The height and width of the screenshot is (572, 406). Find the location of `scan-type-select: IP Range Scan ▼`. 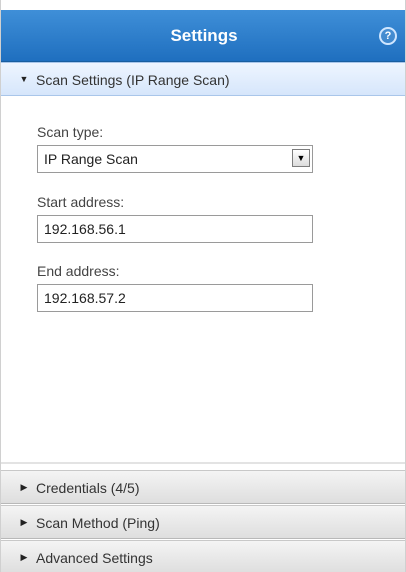

scan-type-select: IP Range Scan ▼ is located at coordinates (175, 159).